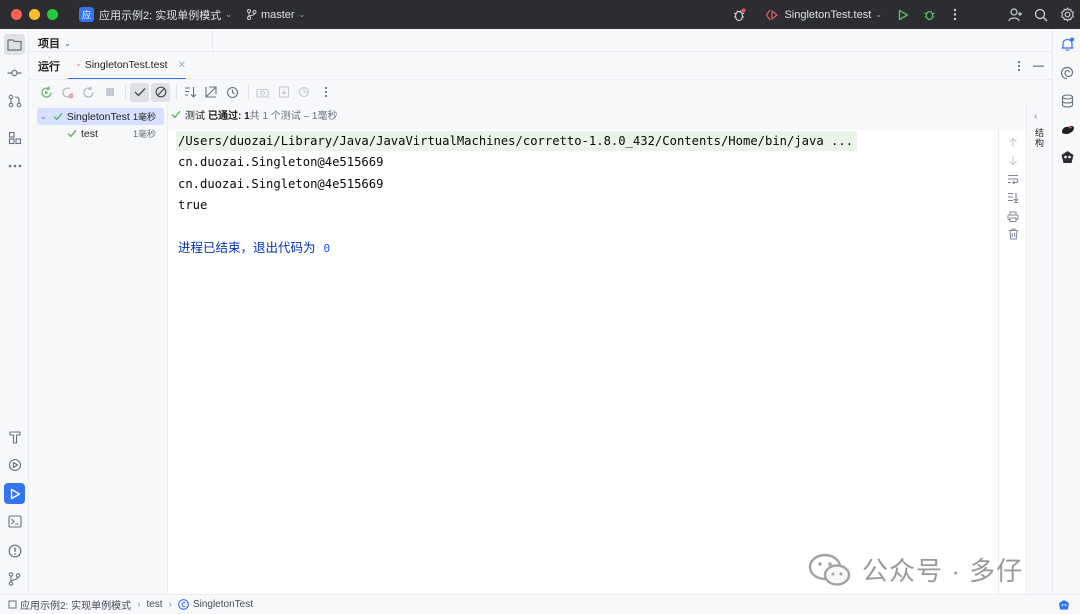 This screenshot has width=1080, height=614. What do you see at coordinates (262, 92) in the screenshot?
I see `screenshot-camera-icon` at bounding box center [262, 92].